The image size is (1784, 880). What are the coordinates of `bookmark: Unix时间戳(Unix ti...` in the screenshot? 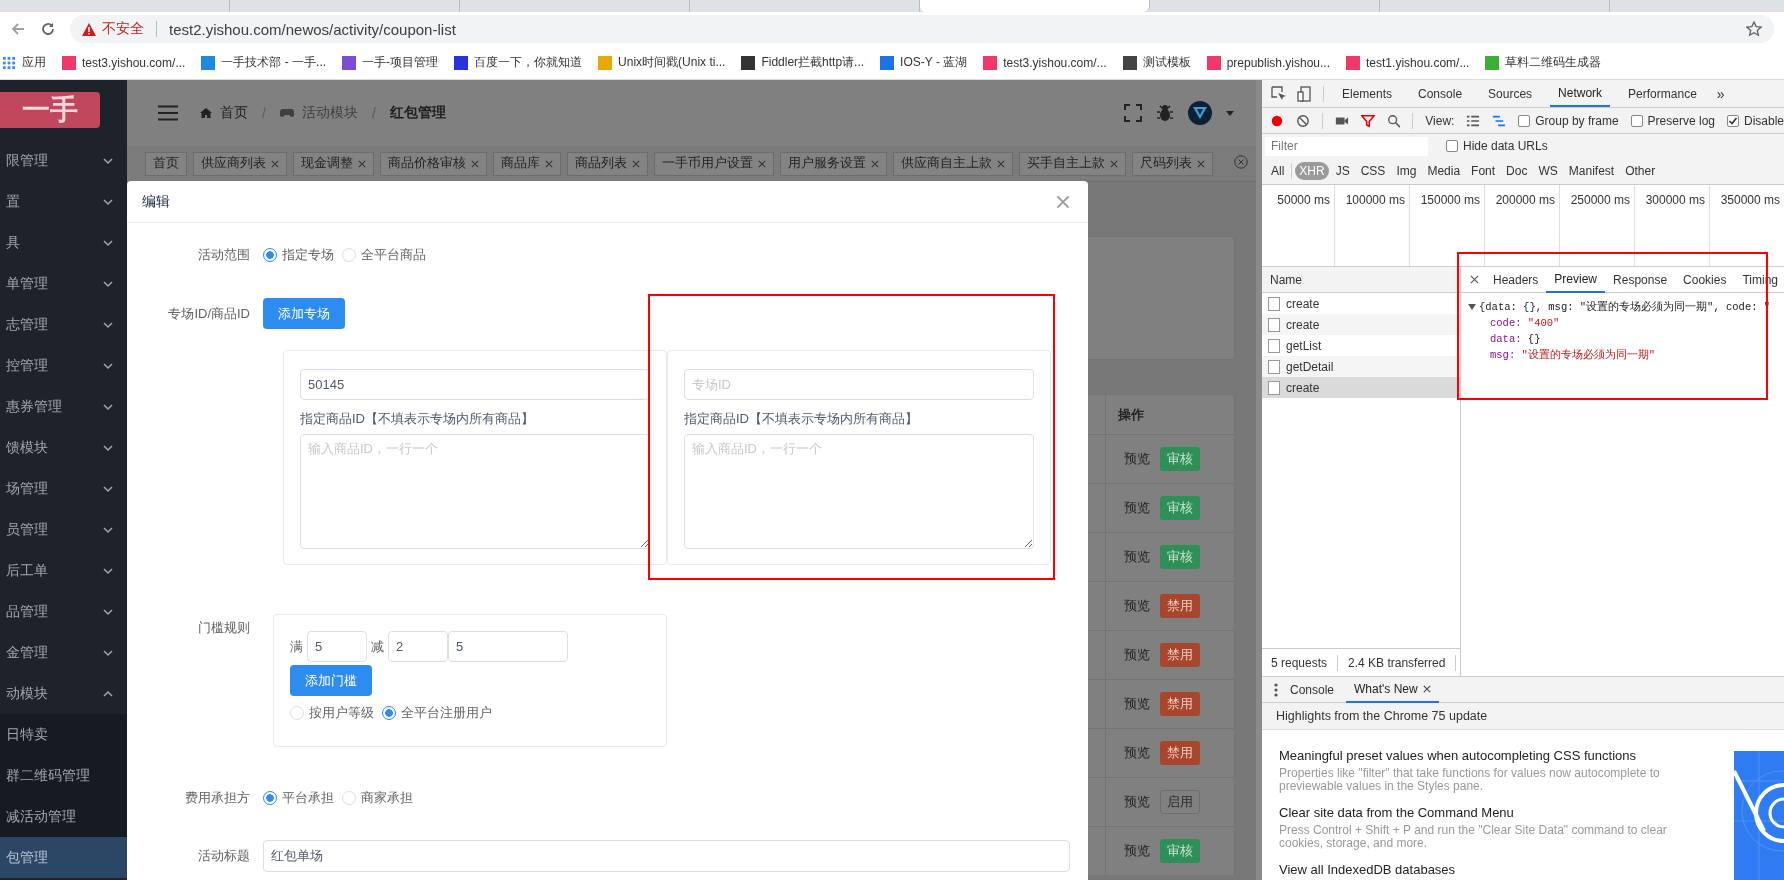 It's located at (662, 62).